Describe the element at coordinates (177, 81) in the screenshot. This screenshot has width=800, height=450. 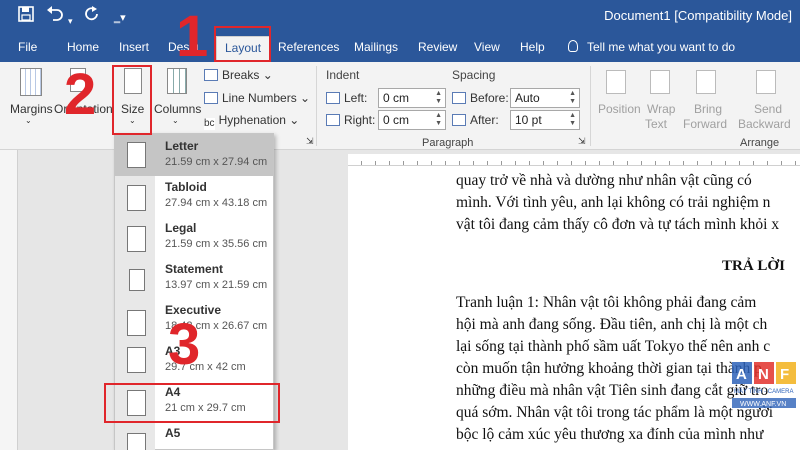
I see `columns-icon` at that location.